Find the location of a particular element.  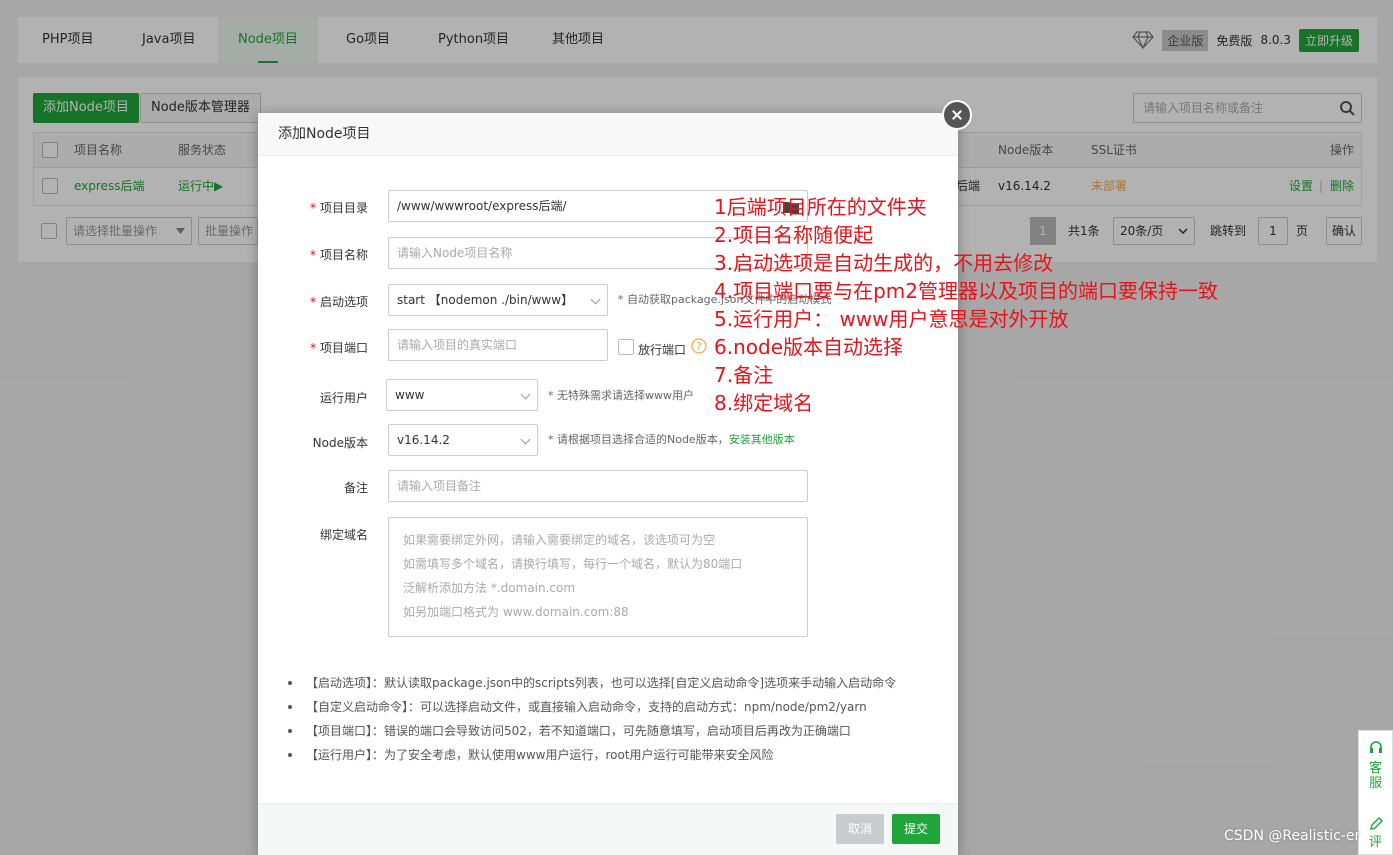

edit-icon is located at coordinates (1376, 823).